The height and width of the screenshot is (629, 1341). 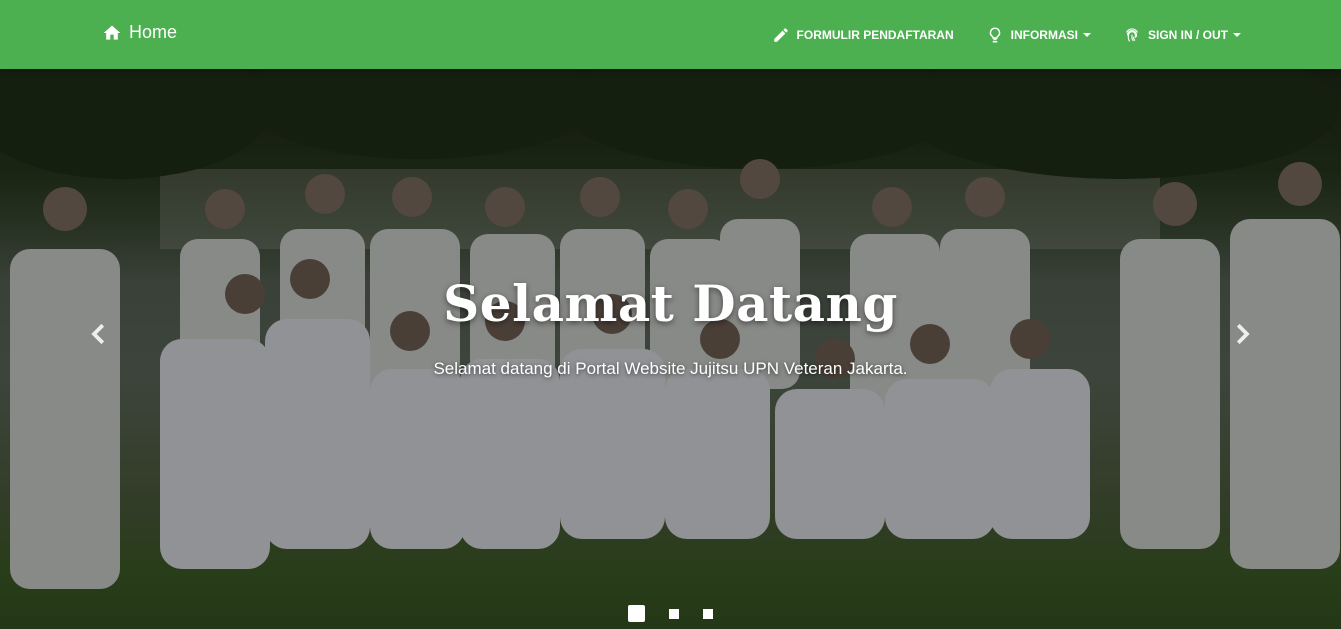 What do you see at coordinates (1187, 34) in the screenshot?
I see `nav-item-label: SIGN IN / OUT` at bounding box center [1187, 34].